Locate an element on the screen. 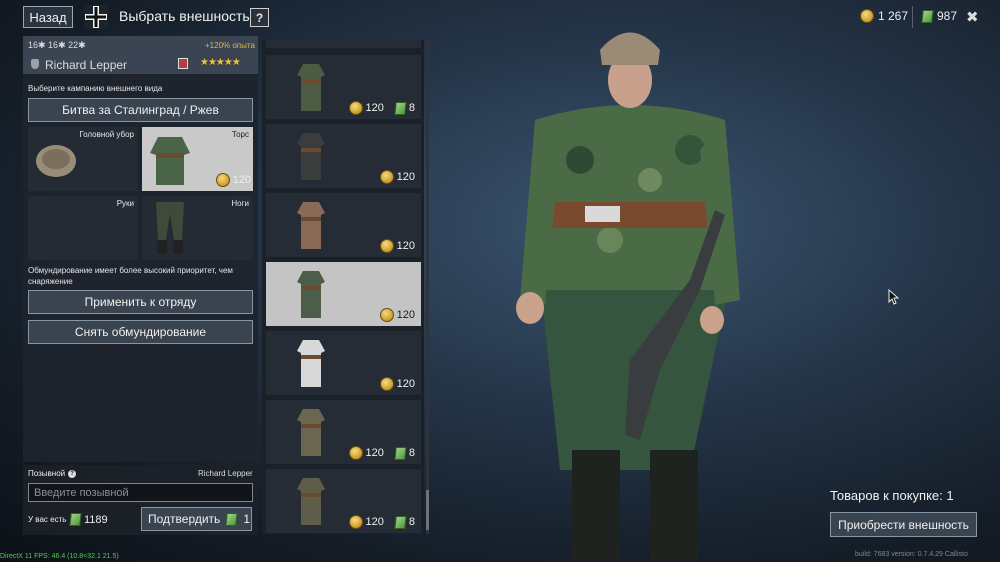 This screenshot has width=1000, height=562. apply-to-squad-button: Применить к отряду is located at coordinates (140, 302).